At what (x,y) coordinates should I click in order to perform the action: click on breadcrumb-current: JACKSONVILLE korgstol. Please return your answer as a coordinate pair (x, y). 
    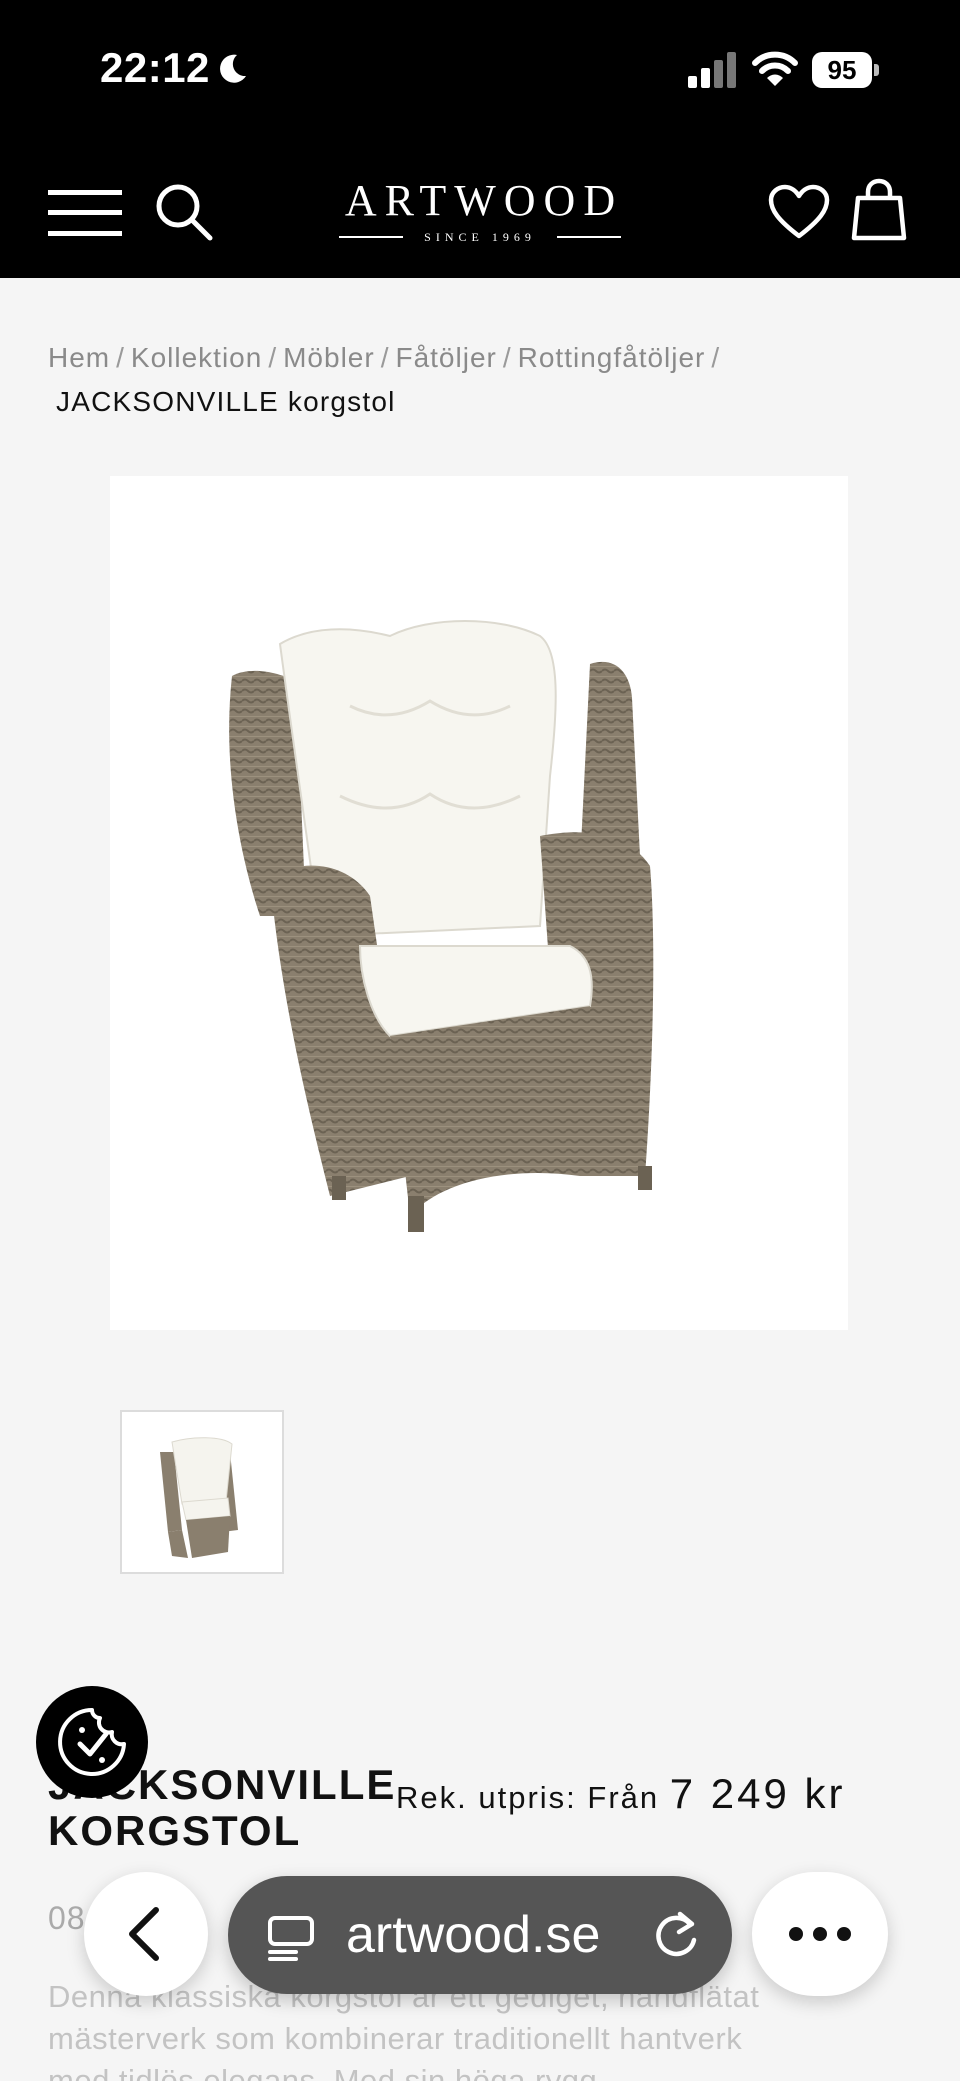
    Looking at the image, I should click on (226, 401).